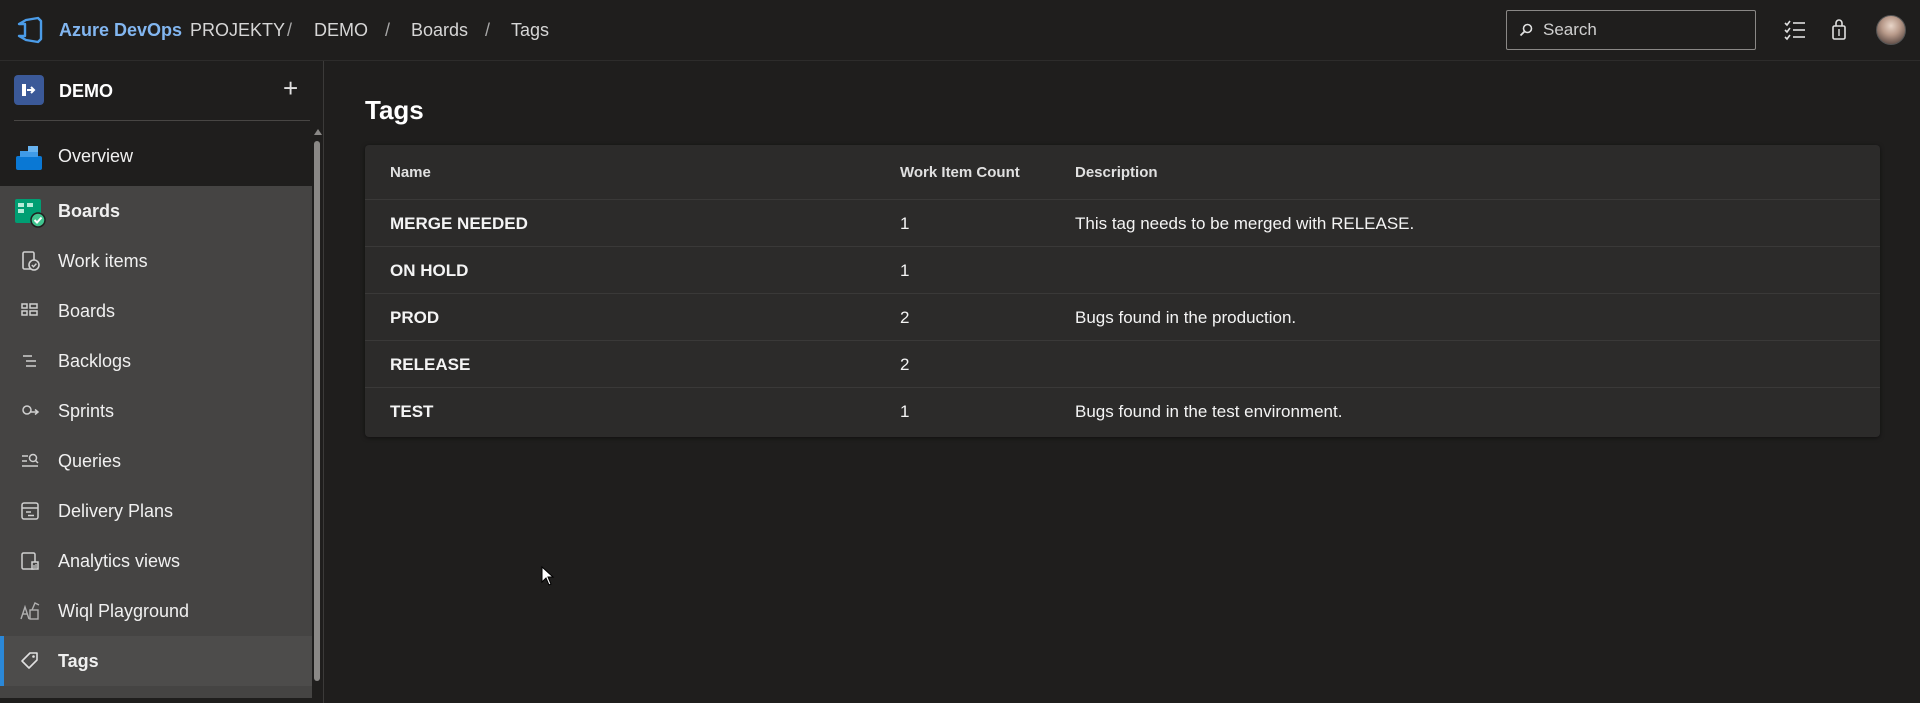  What do you see at coordinates (30, 561) in the screenshot?
I see `analytics-views-icon` at bounding box center [30, 561].